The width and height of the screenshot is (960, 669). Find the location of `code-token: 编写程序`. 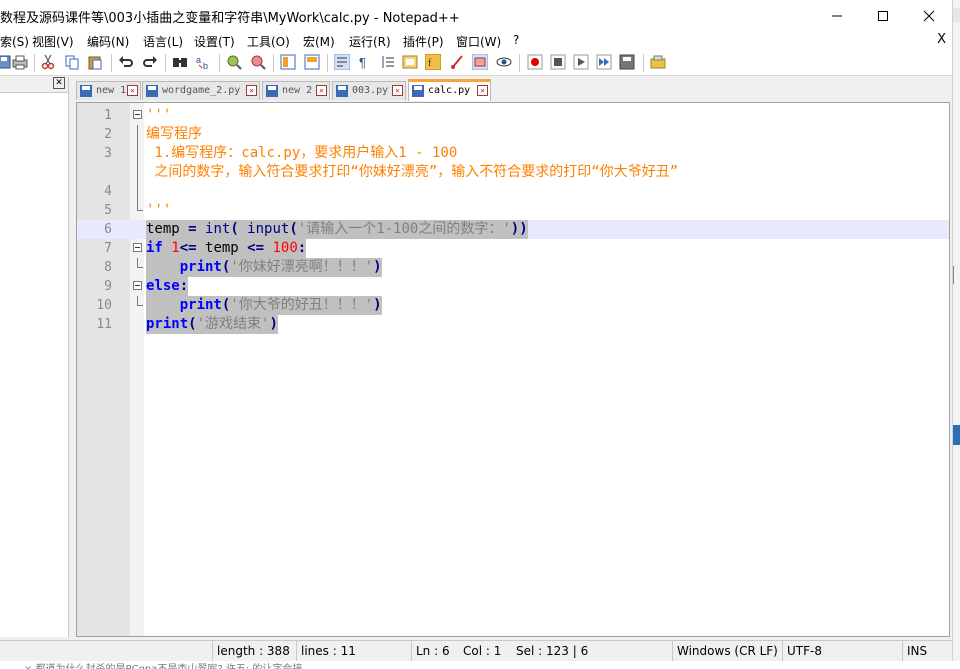

code-token: 编写程序 is located at coordinates (174, 134).